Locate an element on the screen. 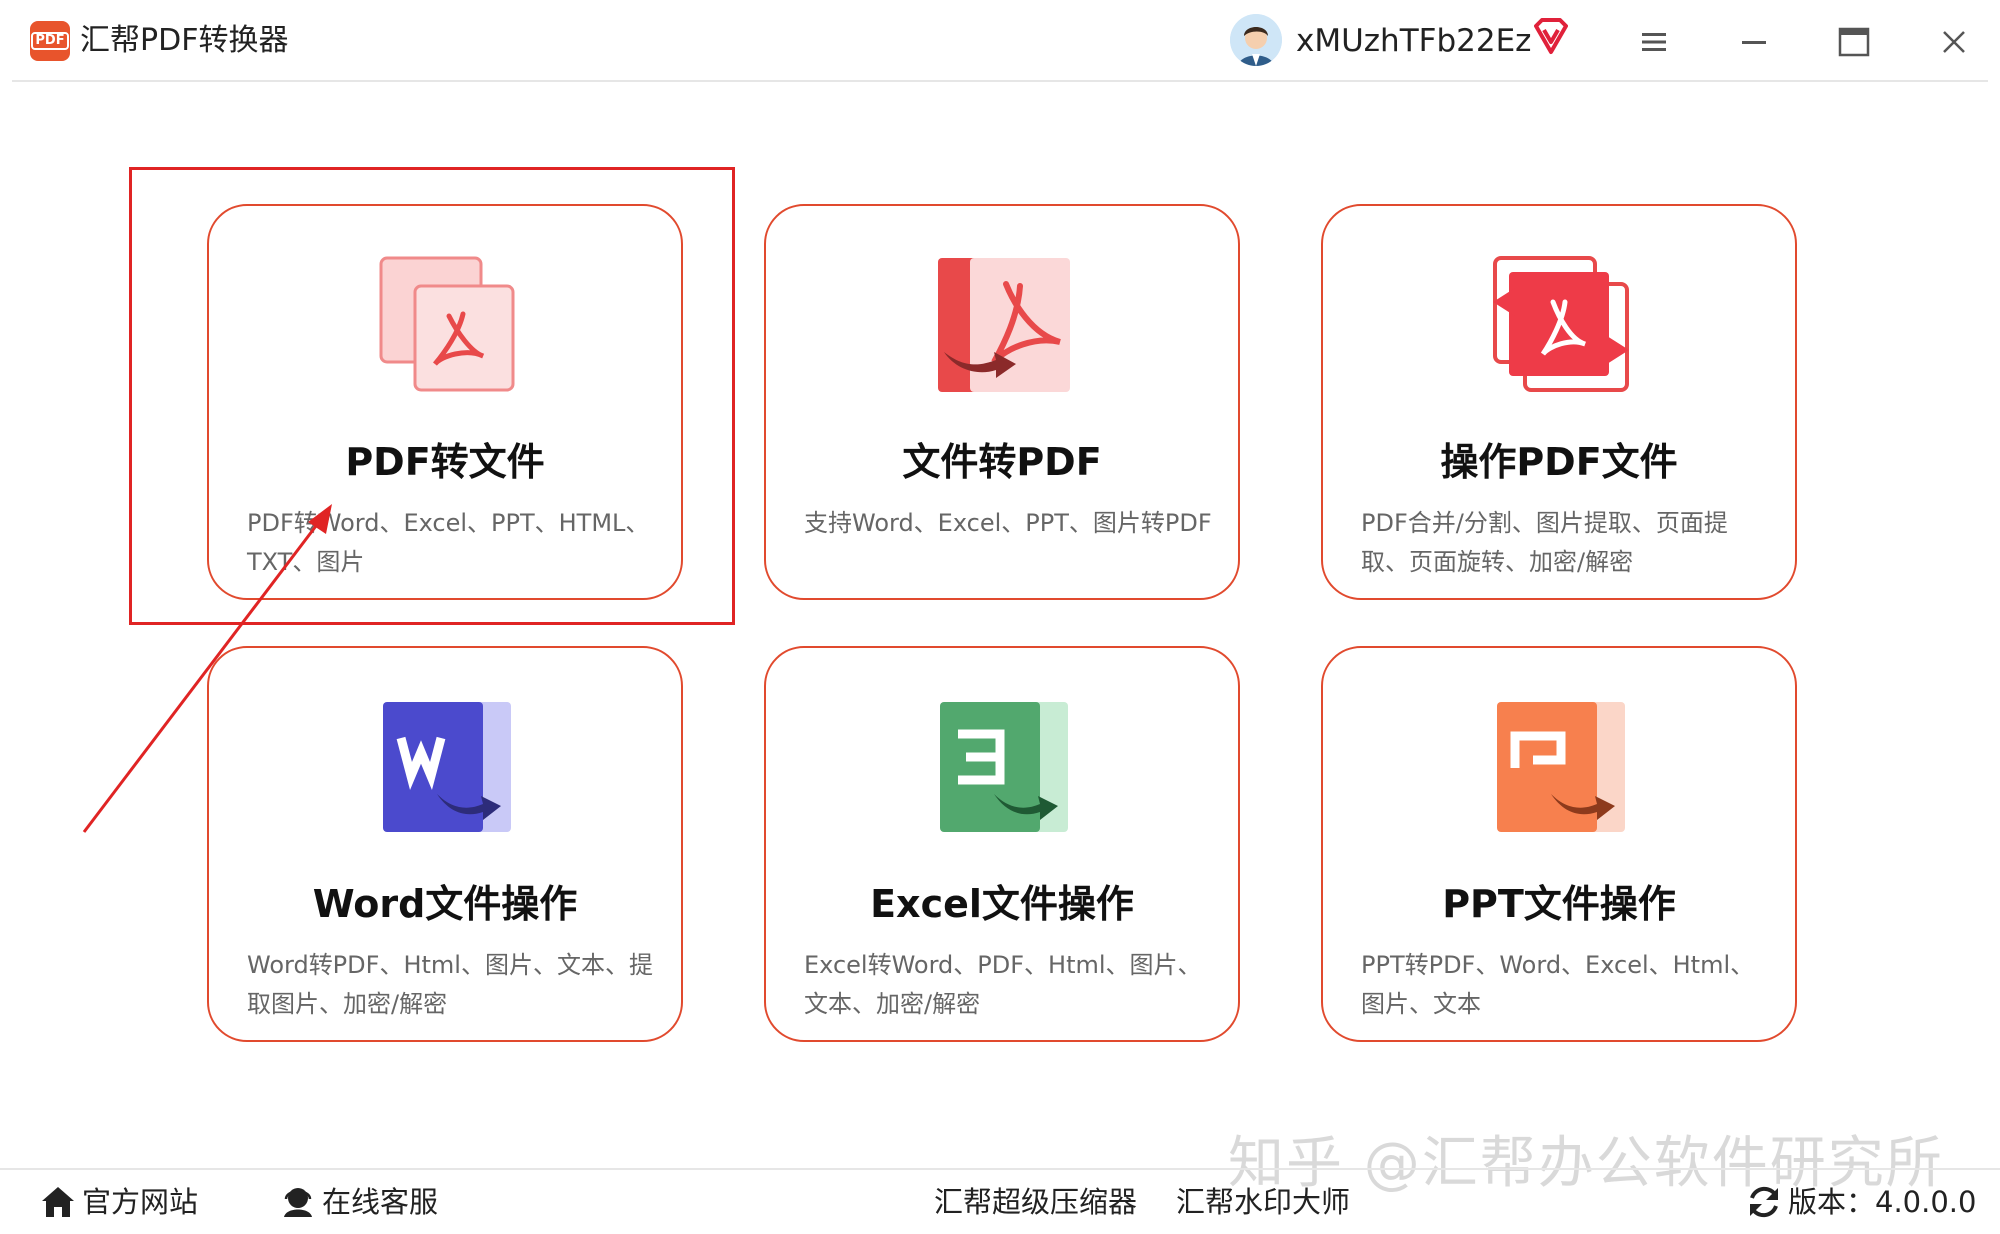 The height and width of the screenshot is (1234, 2000). card-desc: PPT转PDF、Word、Excel、Html、图片、文本 is located at coordinates (1558, 984).